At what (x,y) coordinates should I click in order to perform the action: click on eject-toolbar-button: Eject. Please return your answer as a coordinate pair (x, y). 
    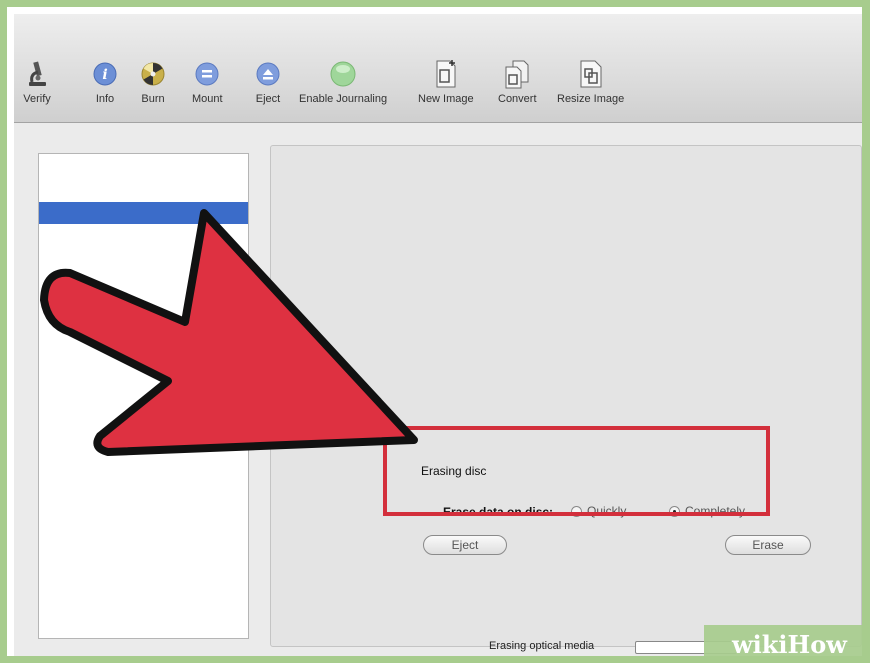
    Looking at the image, I should click on (268, 81).